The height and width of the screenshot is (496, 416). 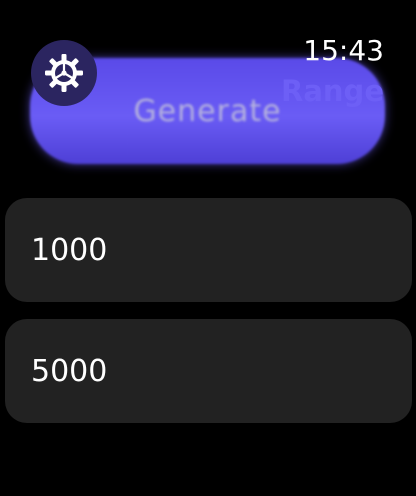 What do you see at coordinates (343, 50) in the screenshot?
I see `status-time: 15:43` at bounding box center [343, 50].